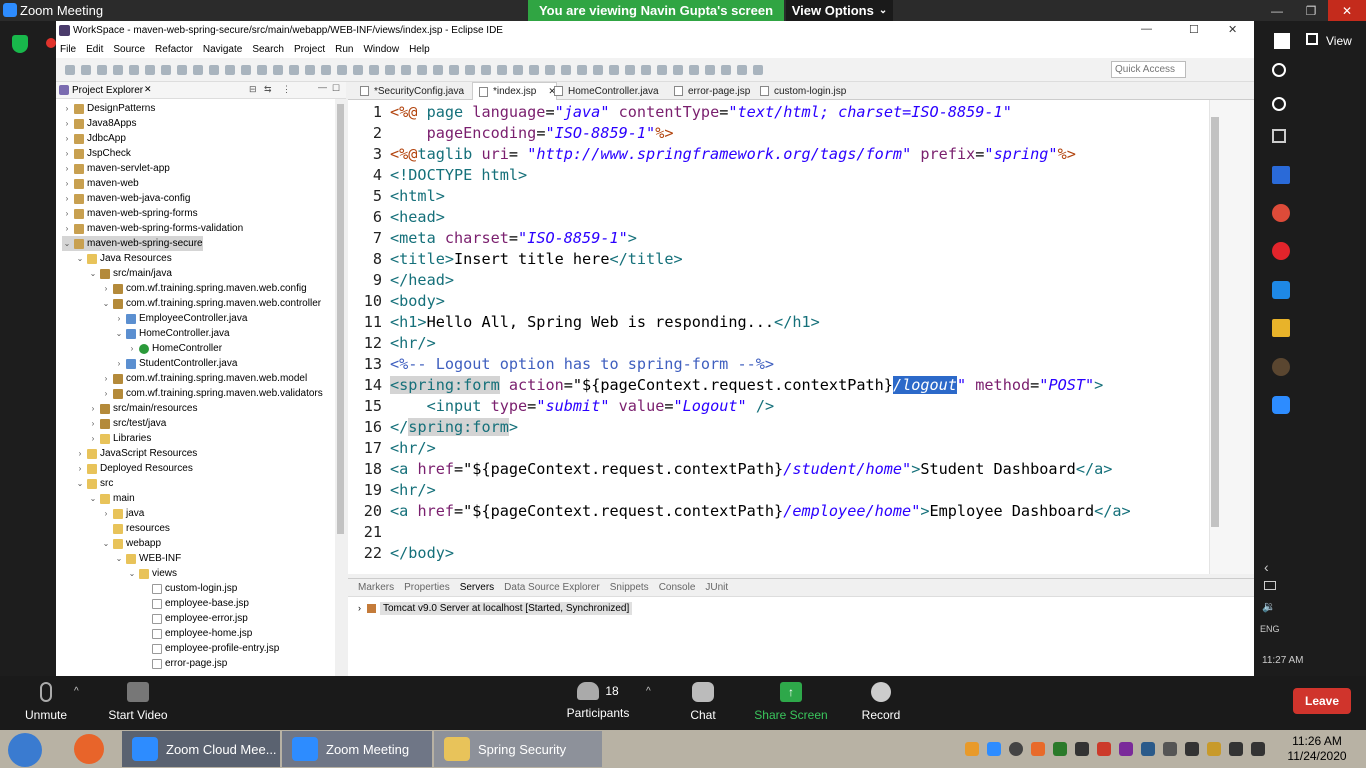  I want to click on tree-item: ⌄ webapp, so click(131, 543).